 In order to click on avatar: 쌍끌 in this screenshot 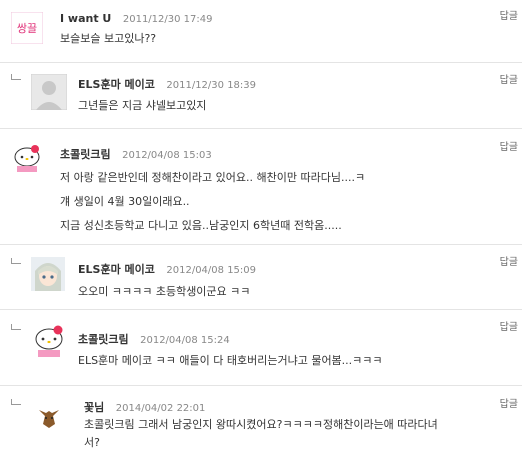, I will do `click(27, 28)`.